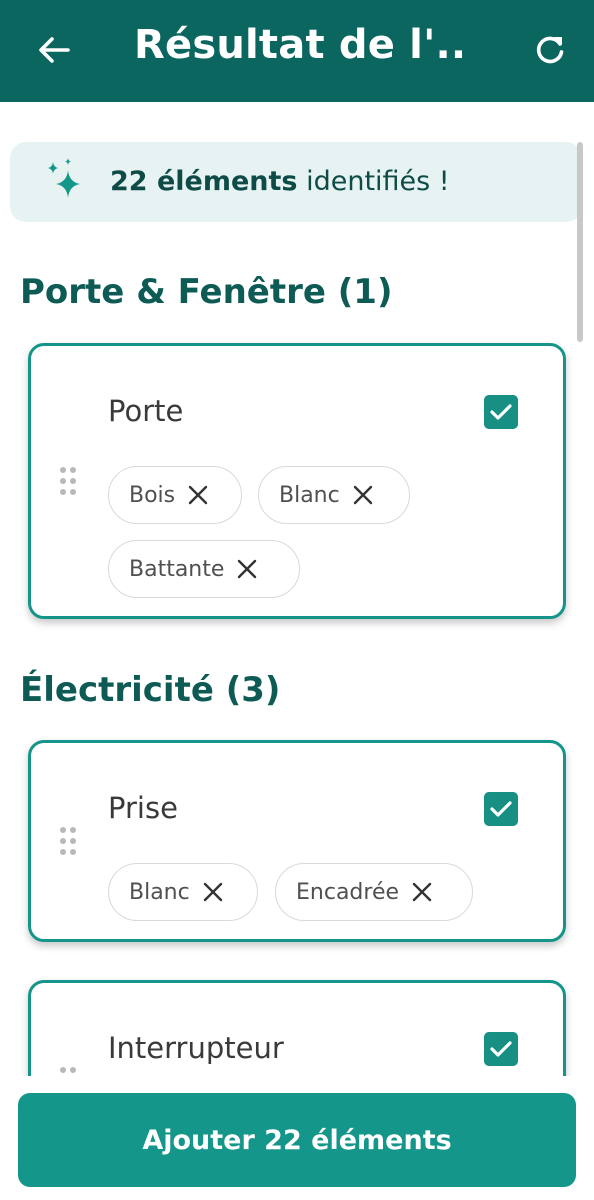  I want to click on section-title-electricite: Électricité (3), so click(150, 690).